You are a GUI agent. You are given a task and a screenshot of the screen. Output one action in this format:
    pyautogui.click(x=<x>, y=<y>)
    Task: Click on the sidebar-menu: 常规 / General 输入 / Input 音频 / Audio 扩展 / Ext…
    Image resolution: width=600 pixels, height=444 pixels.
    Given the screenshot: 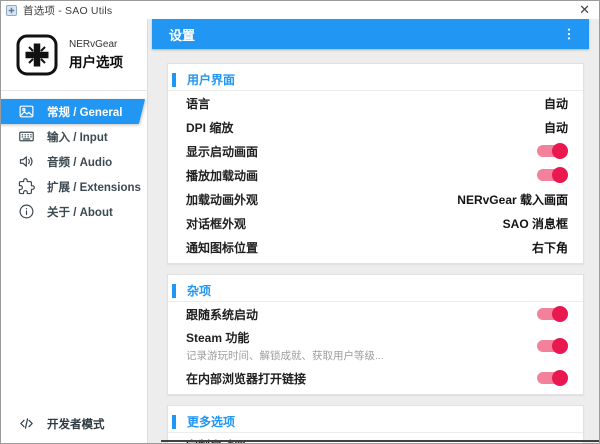 What is the action you would take?
    pyautogui.click(x=74, y=161)
    